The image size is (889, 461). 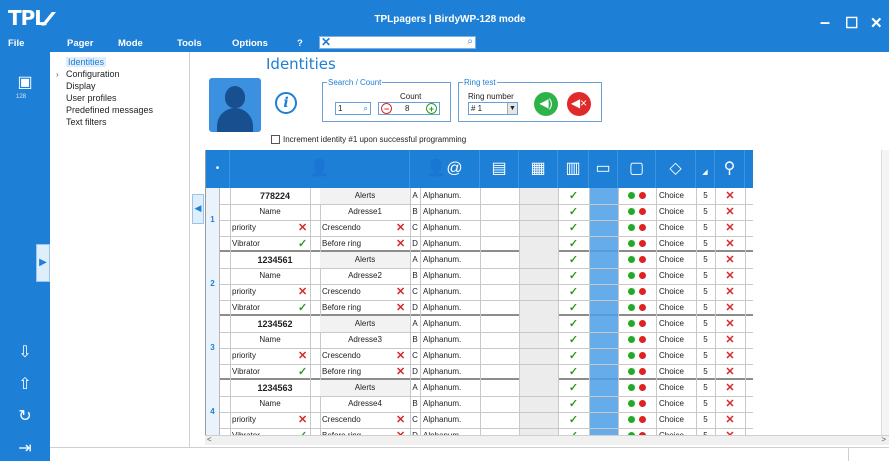 I want to click on alerts-button: Alerts, so click(x=365, y=196).